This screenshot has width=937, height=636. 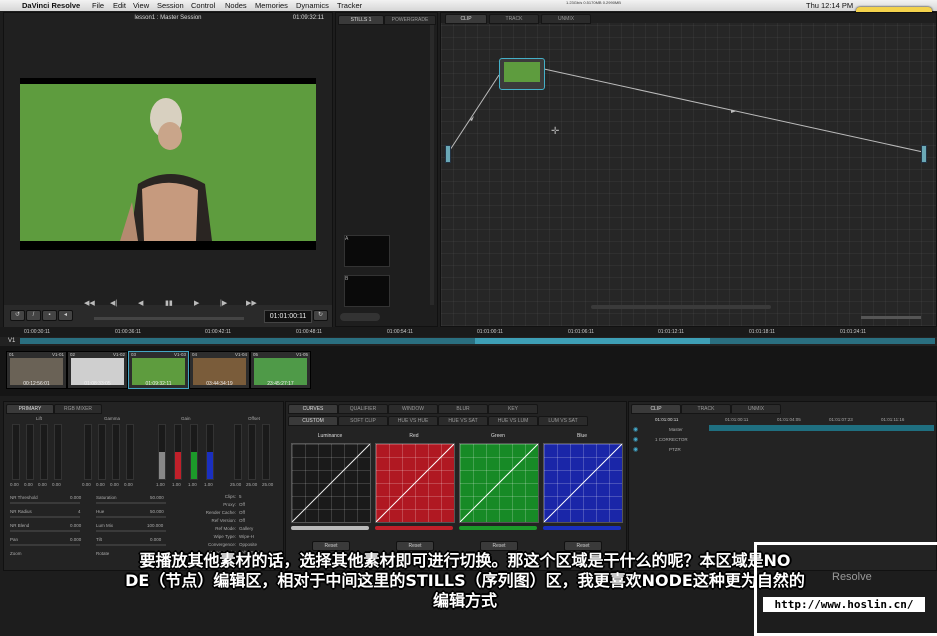 I want to click on menu-tracker: Tracker, so click(x=349, y=5).